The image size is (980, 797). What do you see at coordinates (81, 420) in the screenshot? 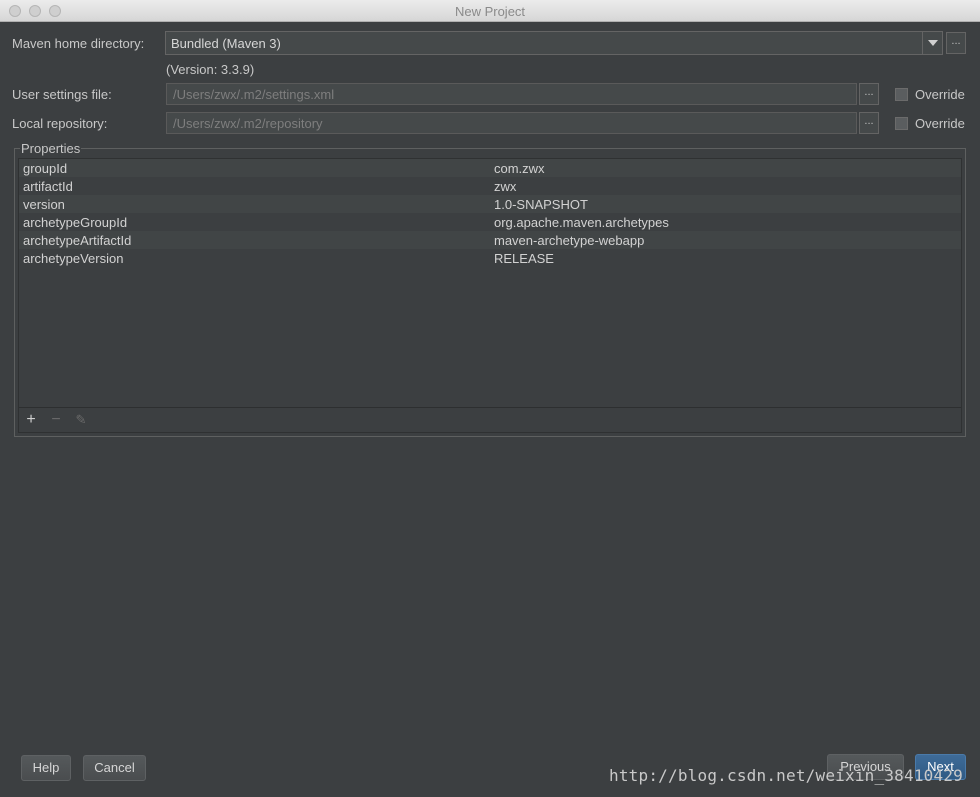
I see `edit-icon: ✎` at bounding box center [81, 420].